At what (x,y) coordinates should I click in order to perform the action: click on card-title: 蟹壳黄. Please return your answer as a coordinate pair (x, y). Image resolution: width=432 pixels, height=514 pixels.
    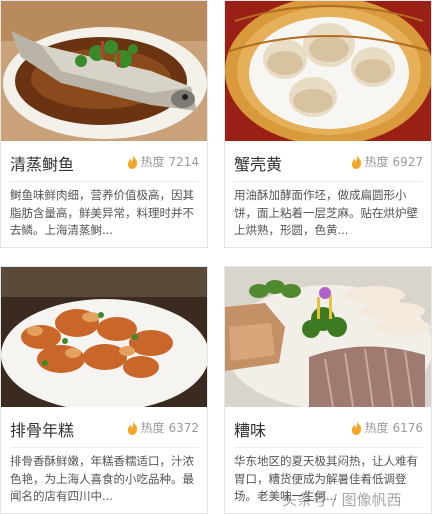
    Looking at the image, I should click on (258, 163).